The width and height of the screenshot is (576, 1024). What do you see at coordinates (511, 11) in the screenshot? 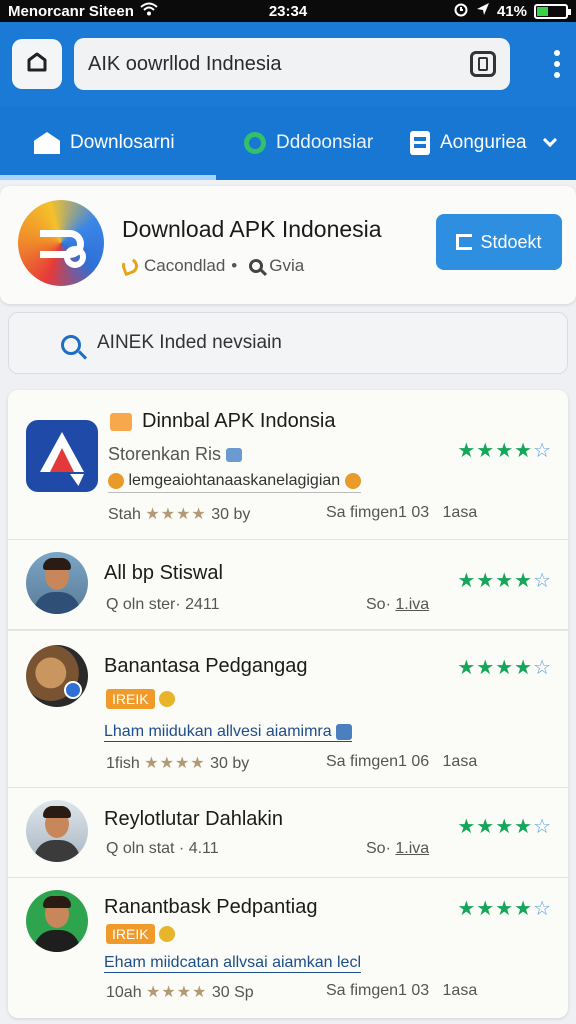
I see `battery-percent: 41%` at bounding box center [511, 11].